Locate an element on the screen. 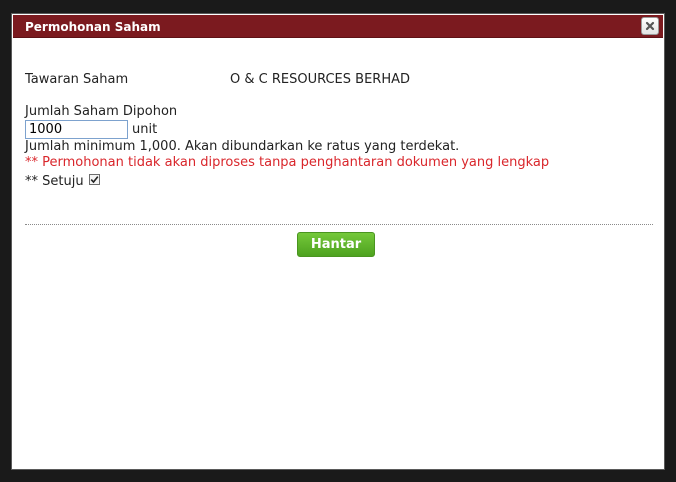 The width and height of the screenshot is (676, 482). dialog-titlebar: Permohonan Saham is located at coordinates (338, 26).